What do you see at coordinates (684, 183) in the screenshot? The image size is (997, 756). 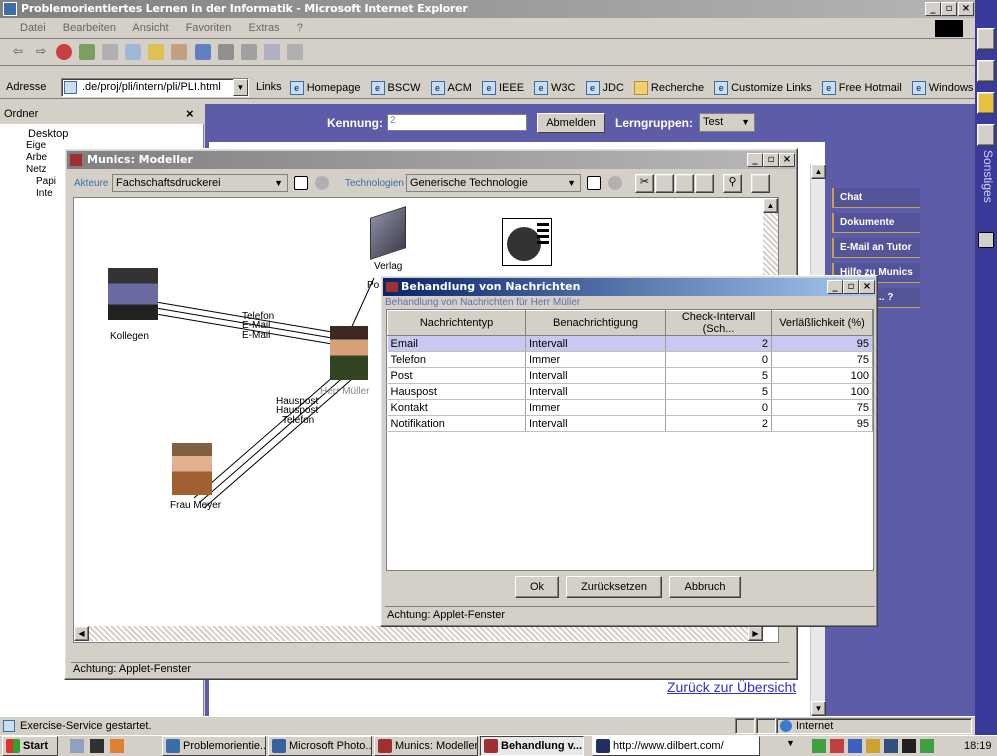 I see `paste-icon` at bounding box center [684, 183].